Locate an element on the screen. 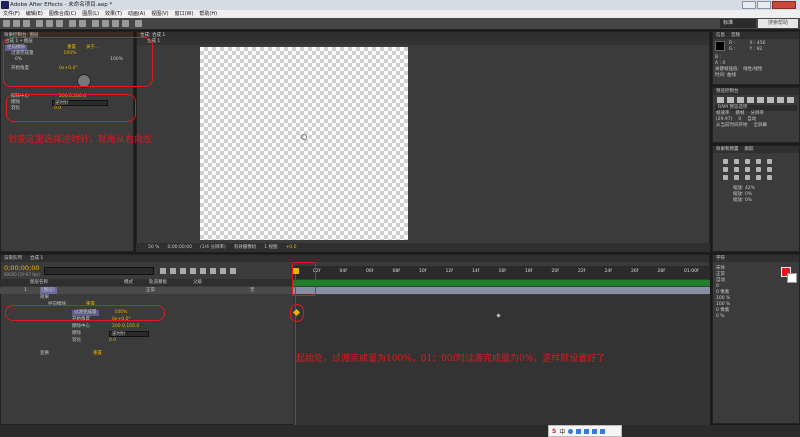 This screenshot has width=800, height=437. prev-frame-icon is located at coordinates (730, 100).